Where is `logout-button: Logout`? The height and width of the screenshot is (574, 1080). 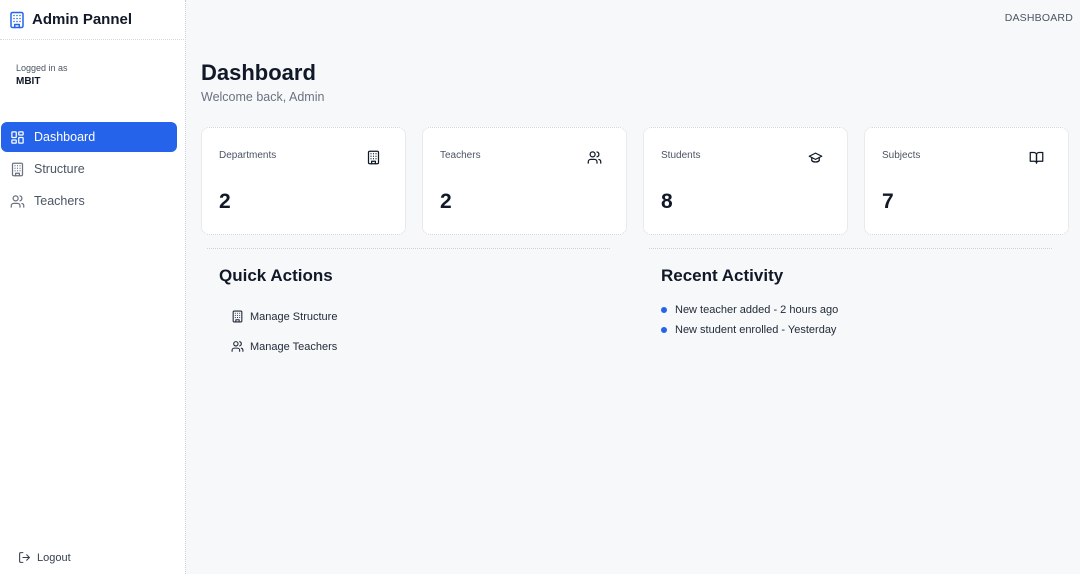
logout-button: Logout is located at coordinates (44, 557).